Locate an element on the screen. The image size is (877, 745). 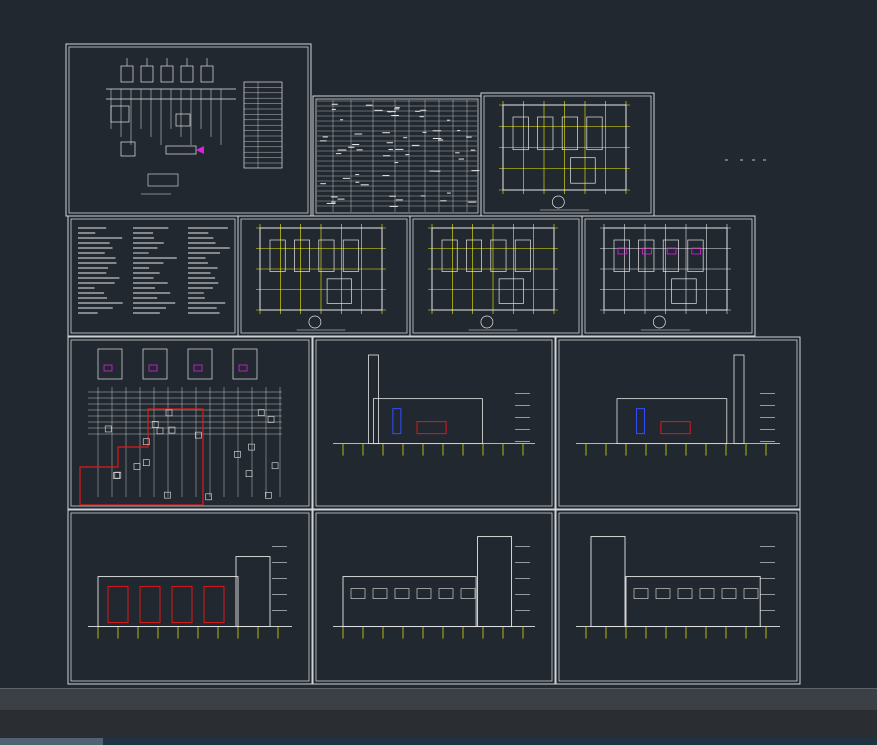
sheet-section-2-inner is located at coordinates (678, 423).